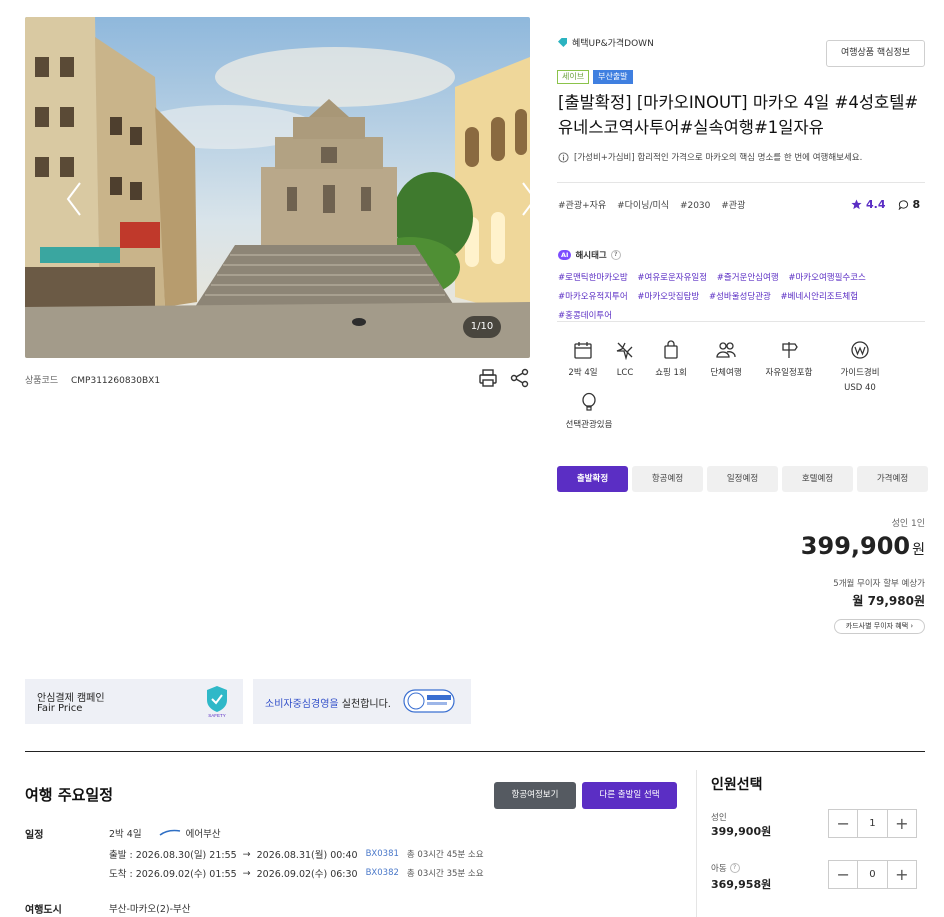 Image resolution: width=944 pixels, height=917 pixels. Describe the element at coordinates (613, 77) in the screenshot. I see `departure-badge: 부산출발` at that location.